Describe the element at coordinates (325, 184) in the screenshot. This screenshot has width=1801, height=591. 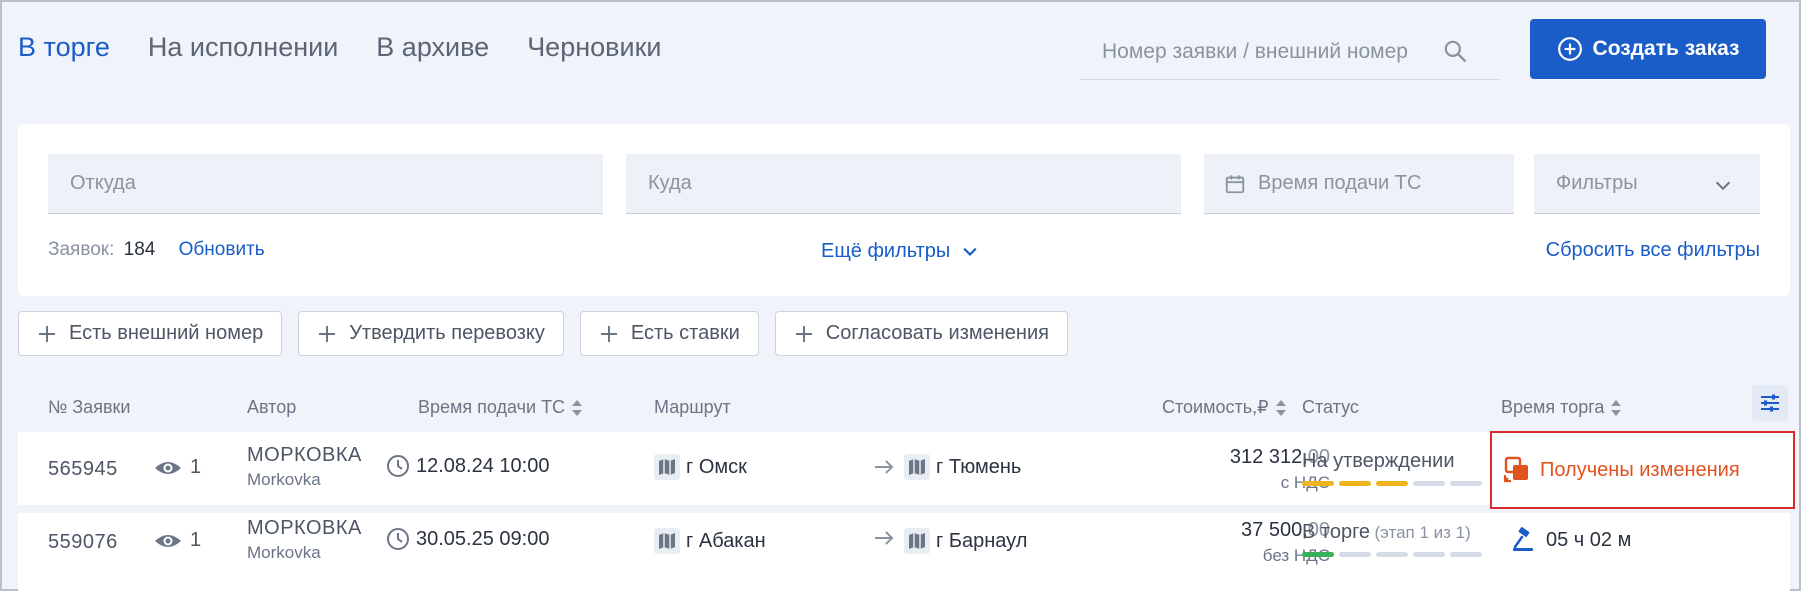
I see `from-field: Откуда` at that location.